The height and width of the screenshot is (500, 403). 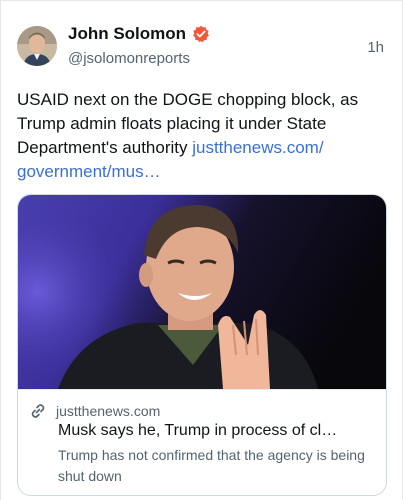 What do you see at coordinates (375, 48) in the screenshot?
I see `timestamp: 1h` at bounding box center [375, 48].